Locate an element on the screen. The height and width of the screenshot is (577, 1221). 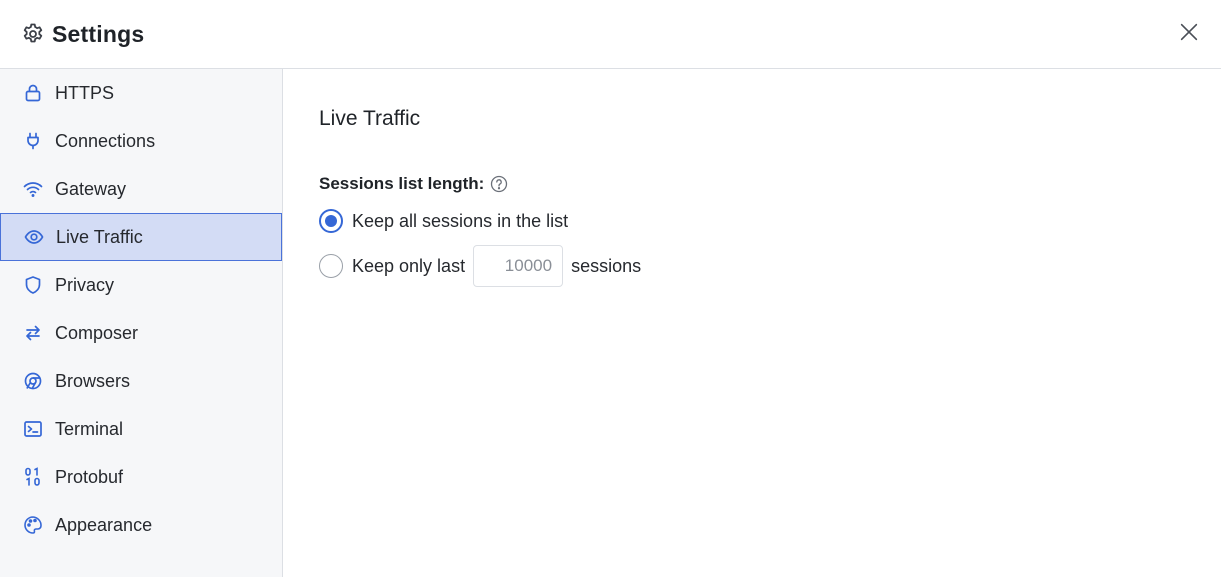
keep-last-radio is located at coordinates (331, 266).